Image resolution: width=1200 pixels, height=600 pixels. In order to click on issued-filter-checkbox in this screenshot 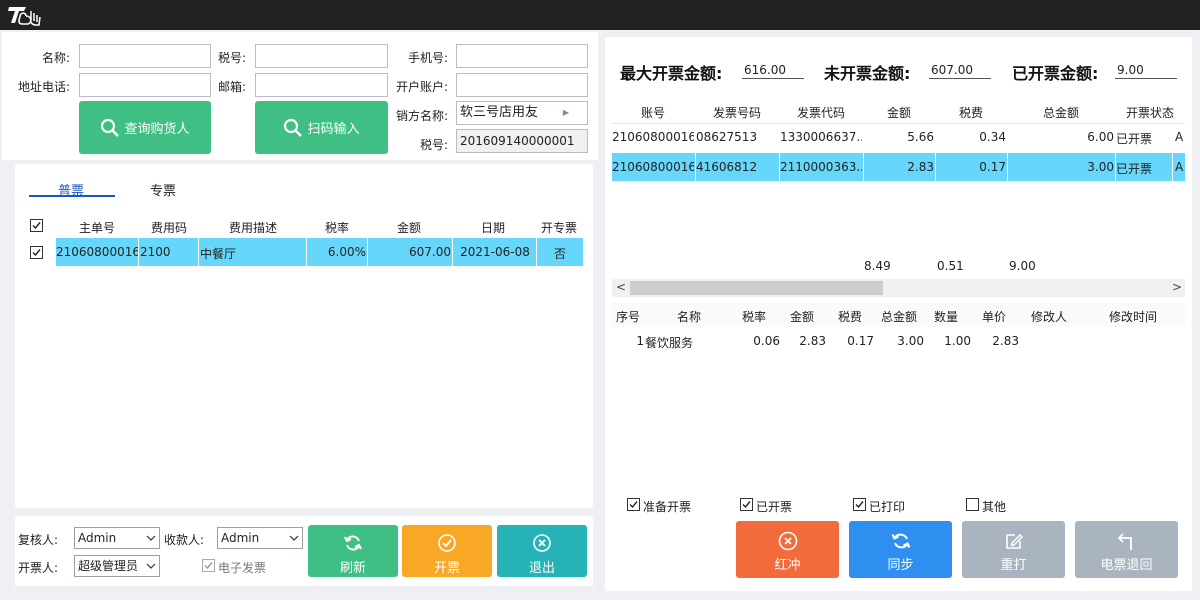, I will do `click(746, 504)`.